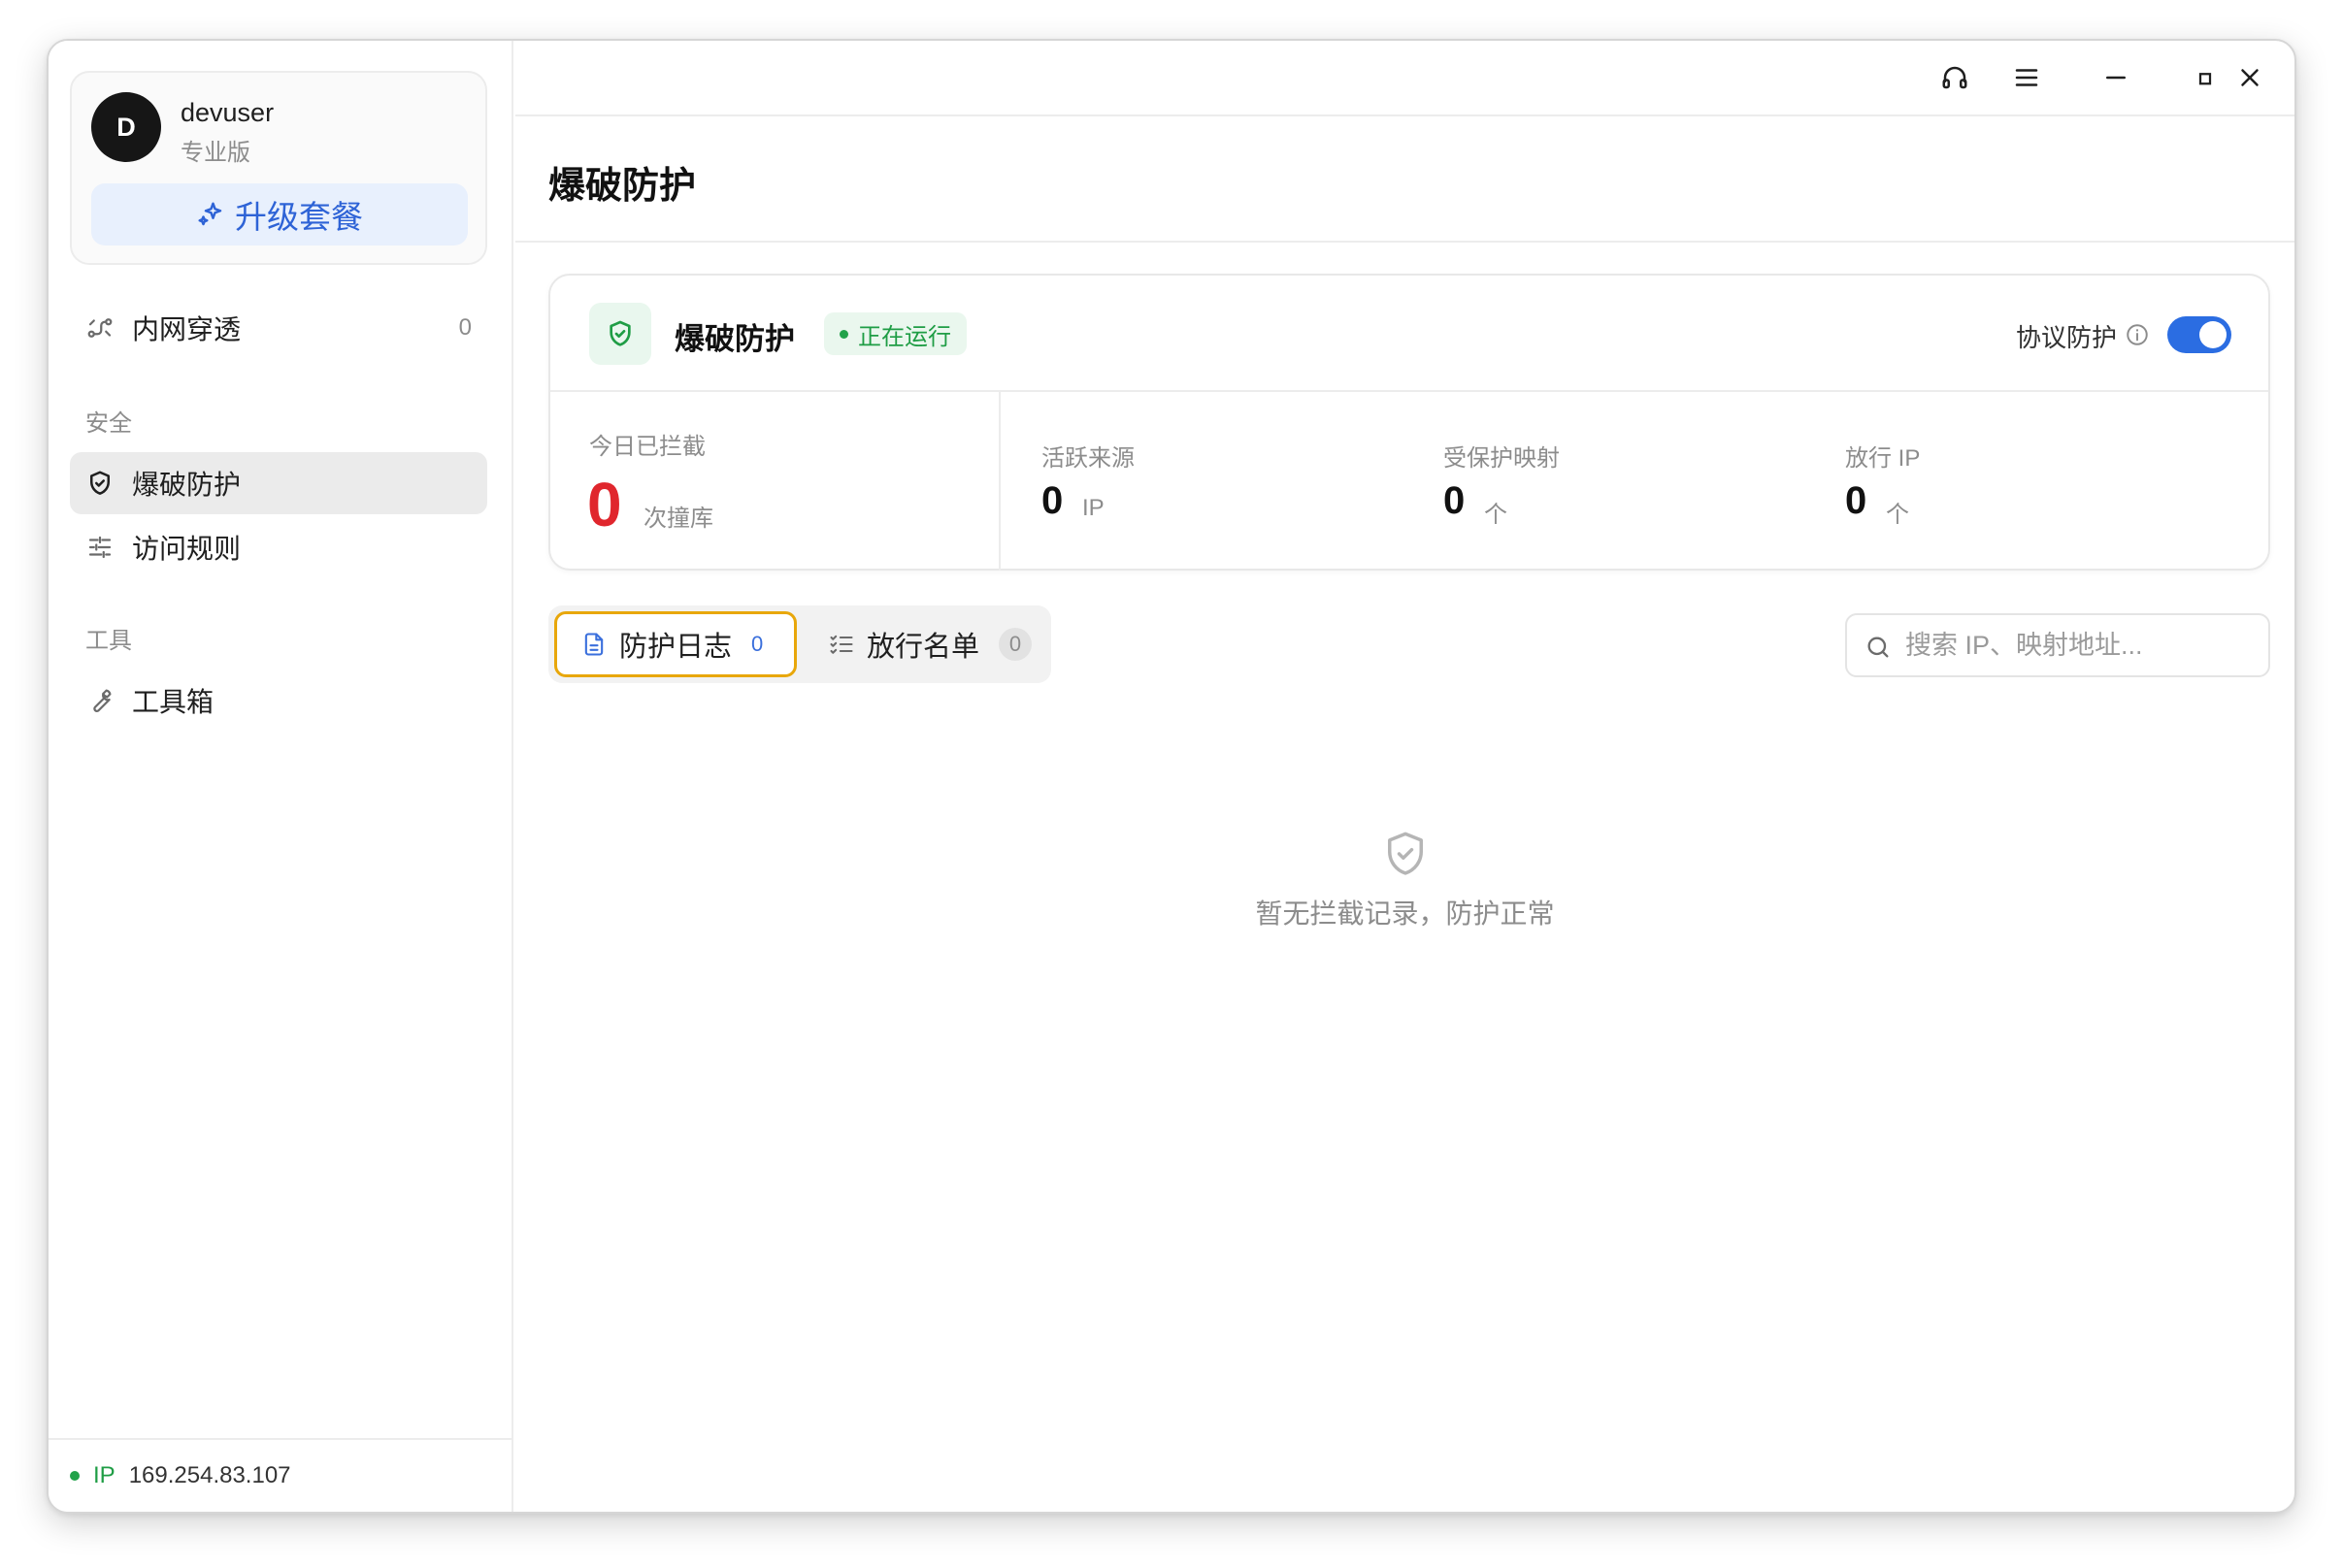 The image size is (2343, 1568). I want to click on shield-badge, so click(620, 334).